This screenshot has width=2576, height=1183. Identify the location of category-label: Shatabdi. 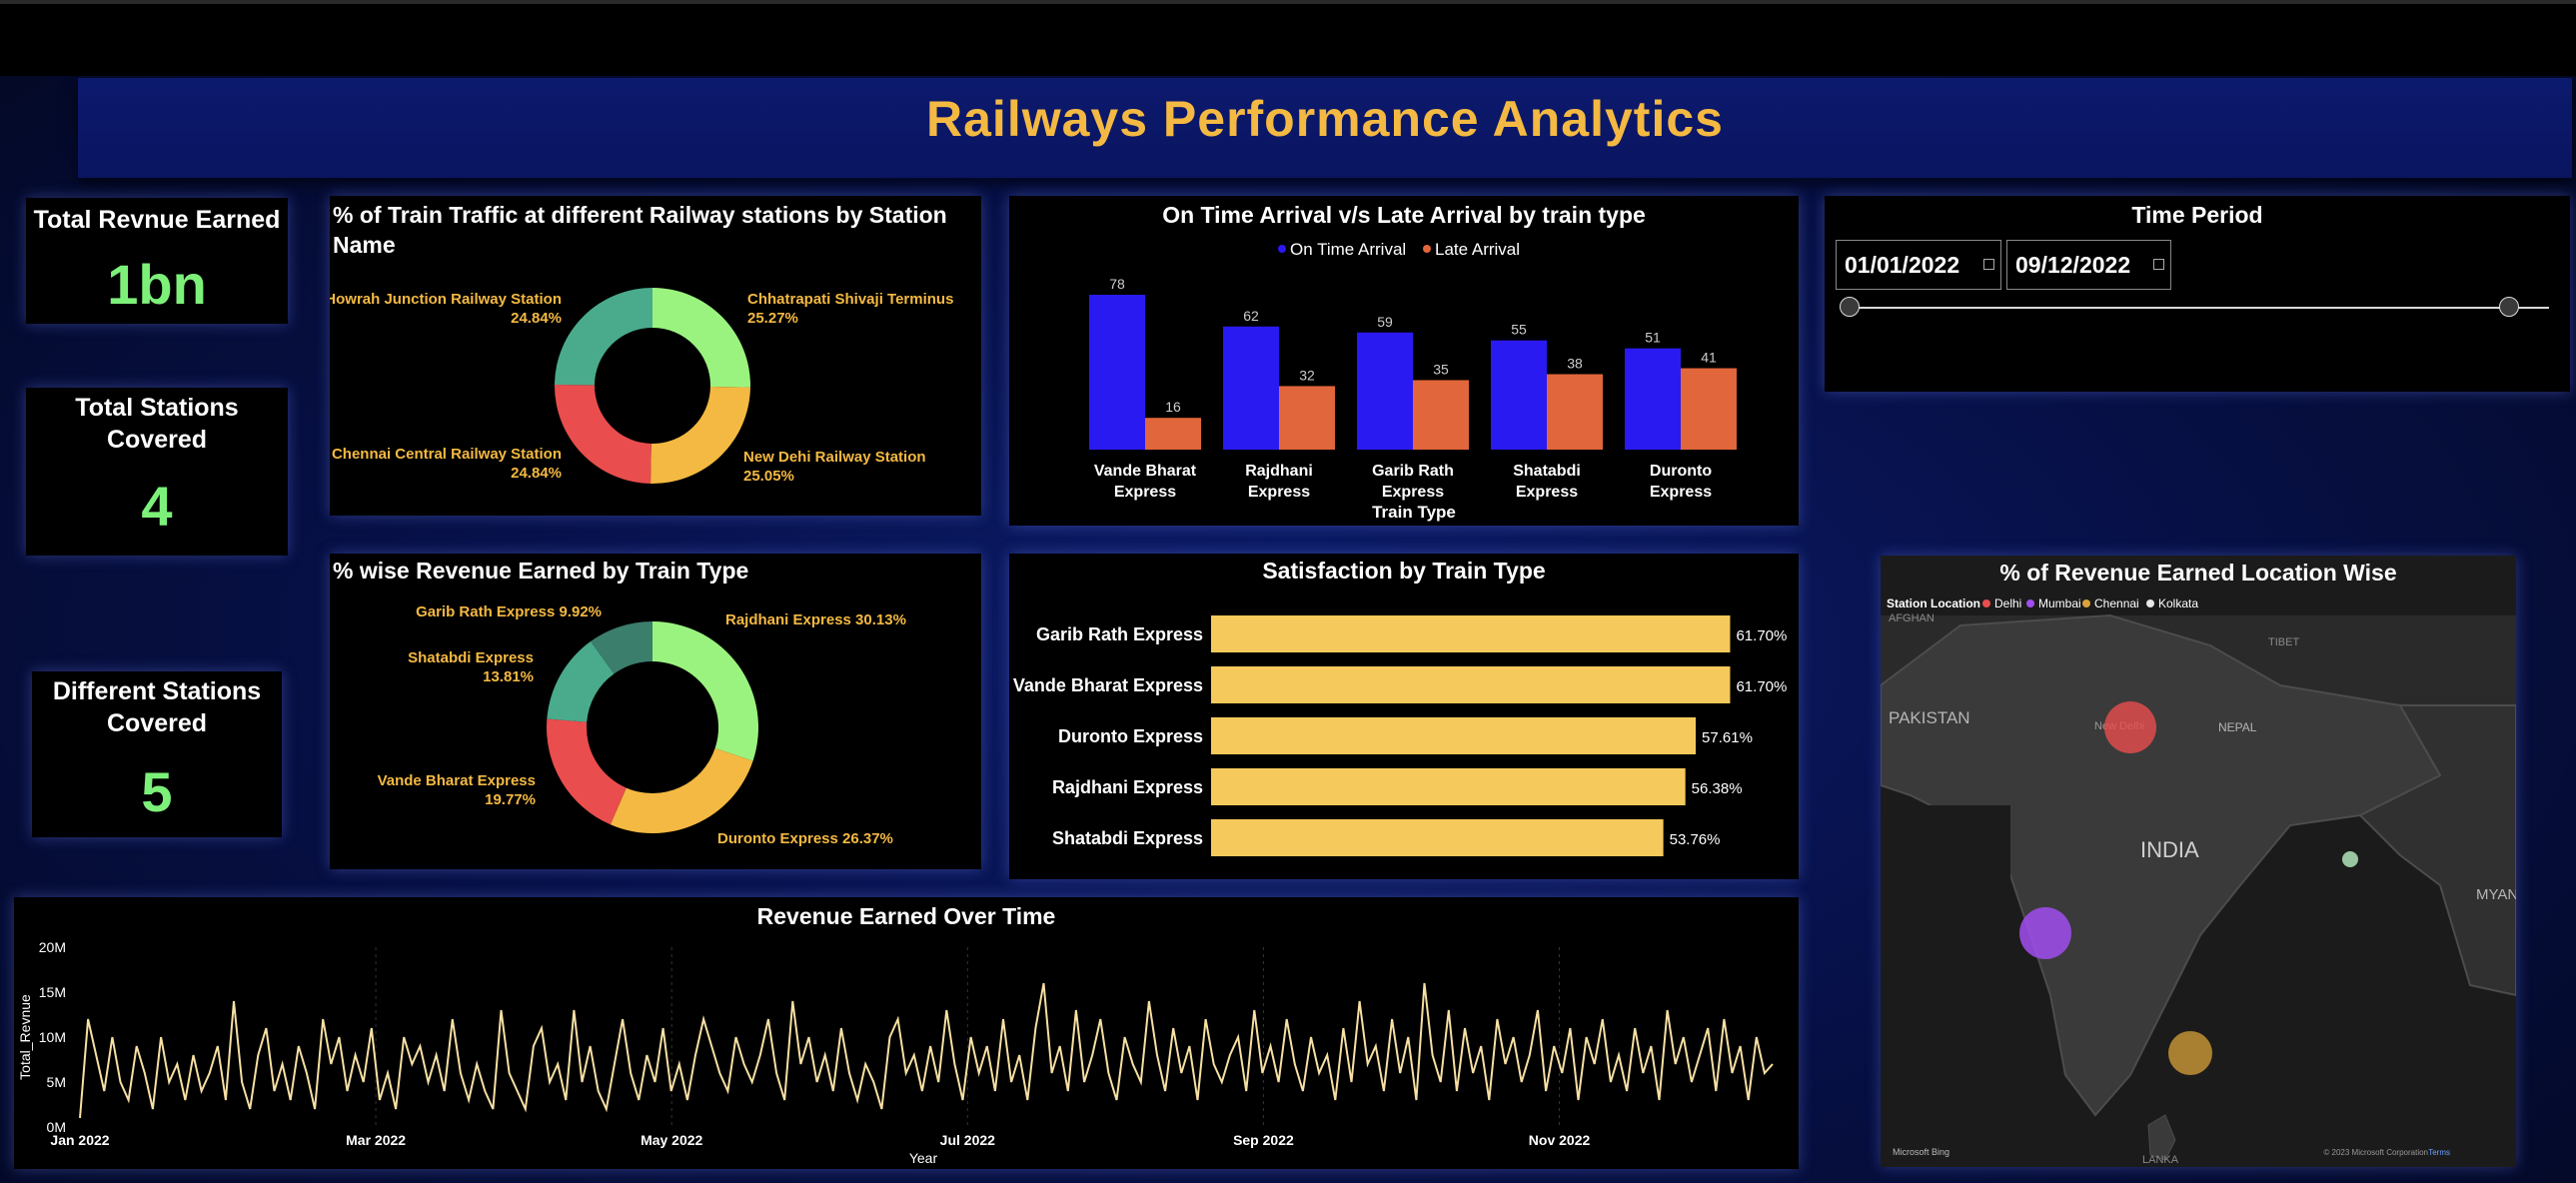
(1547, 471).